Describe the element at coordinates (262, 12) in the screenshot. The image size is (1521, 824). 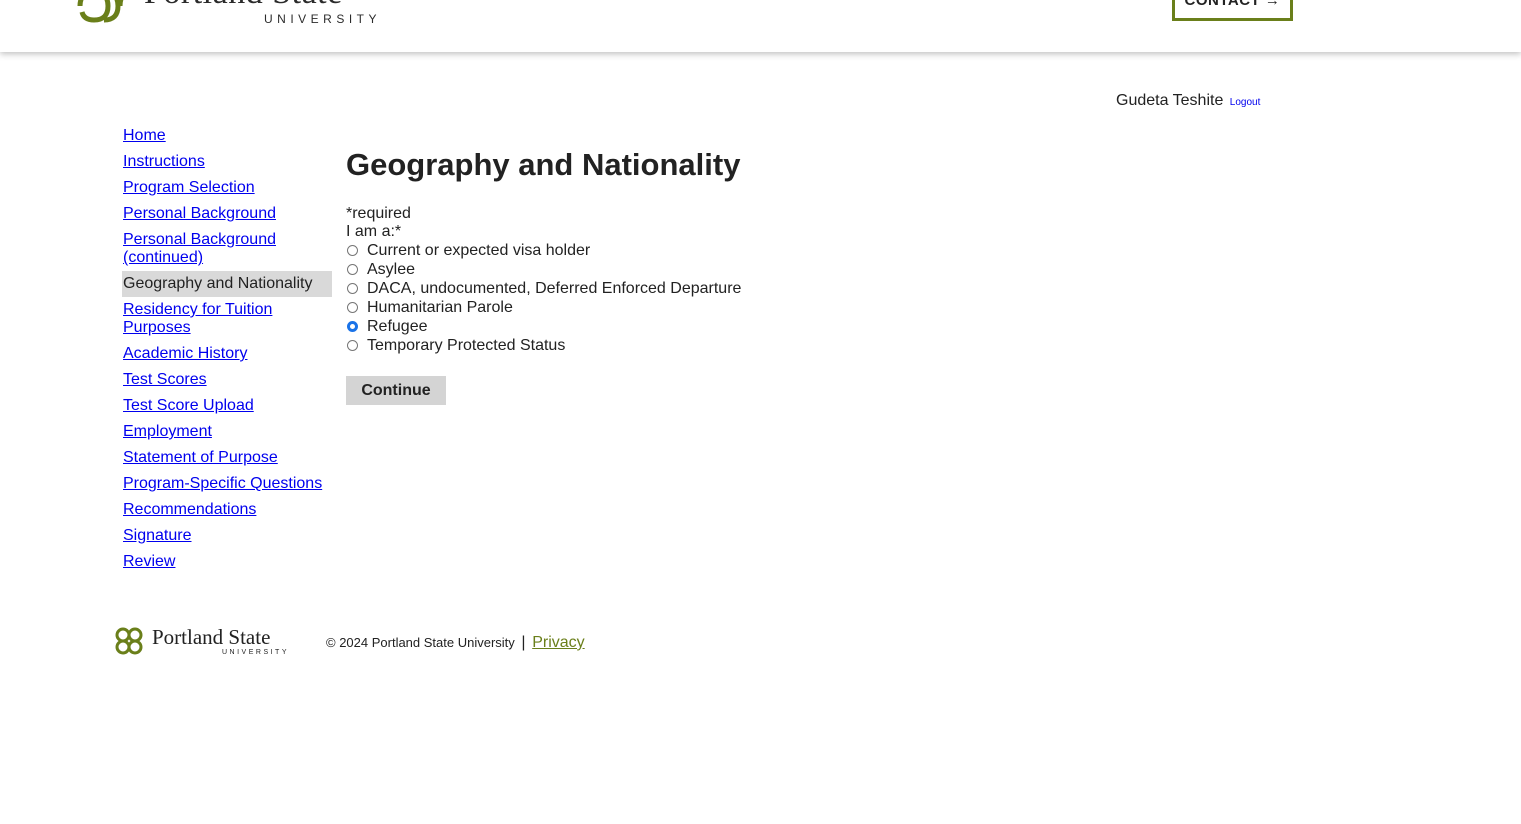
I see `logo-wordmark: Portland State UNIVERSITY` at that location.